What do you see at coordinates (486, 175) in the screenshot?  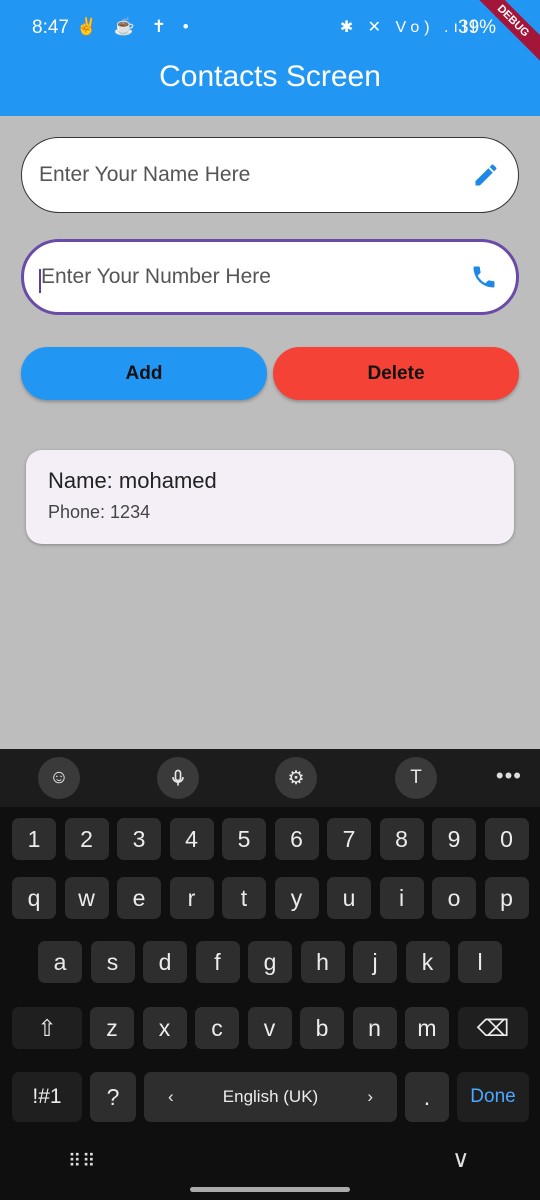 I see `pencil-icon` at bounding box center [486, 175].